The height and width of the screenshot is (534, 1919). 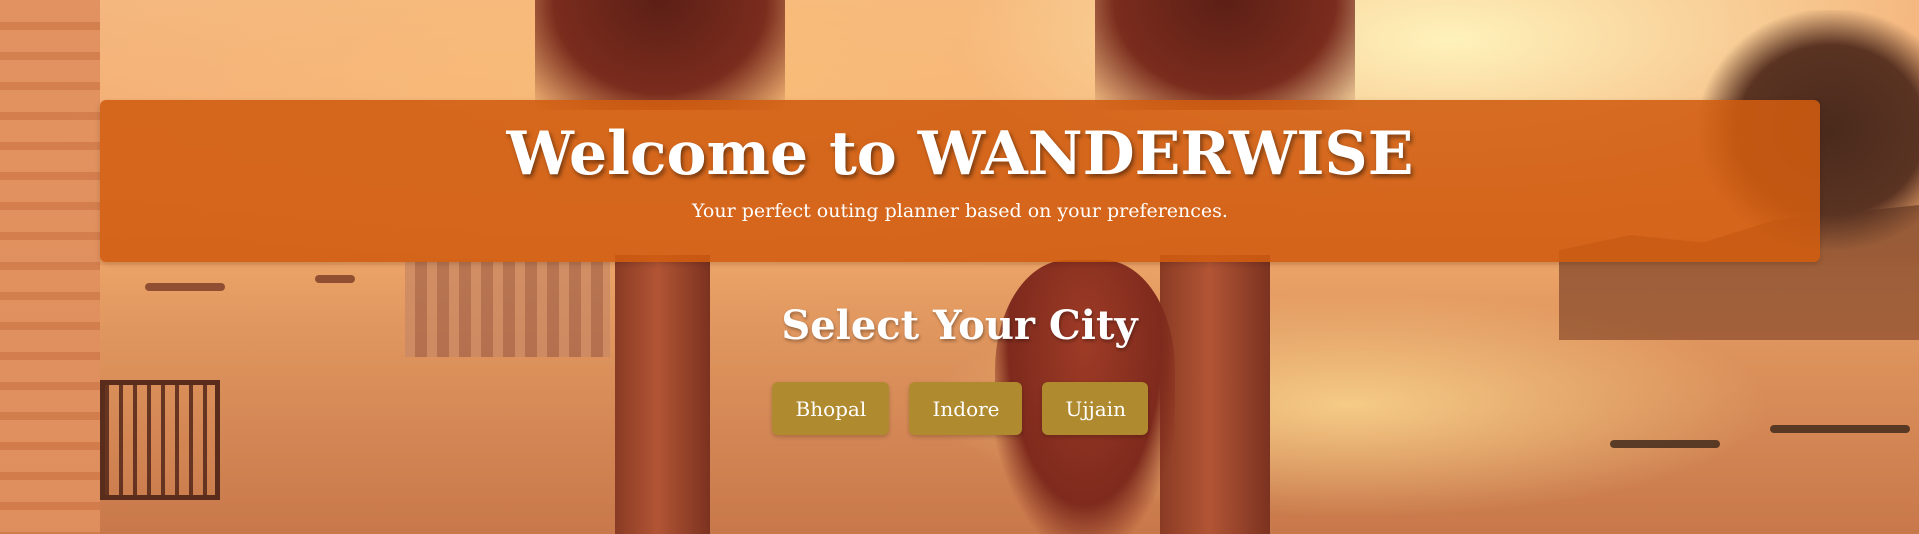 What do you see at coordinates (1225, 55) in the screenshot?
I see `right-arch` at bounding box center [1225, 55].